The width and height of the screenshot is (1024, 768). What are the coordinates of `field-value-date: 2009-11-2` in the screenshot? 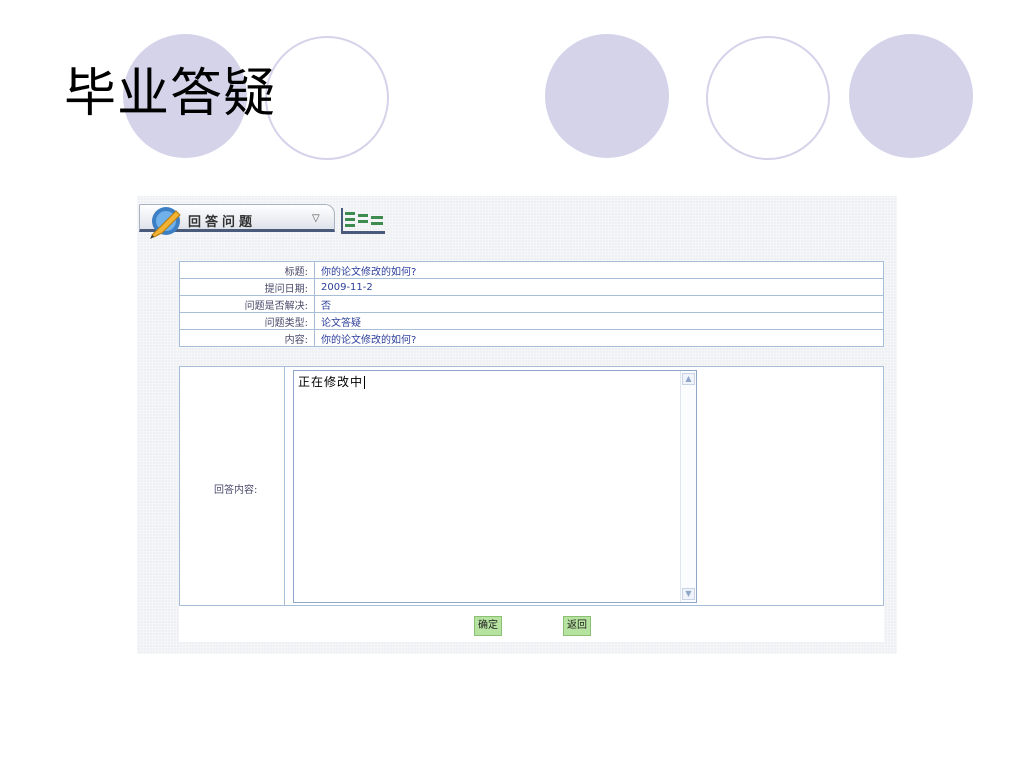 It's located at (599, 287).